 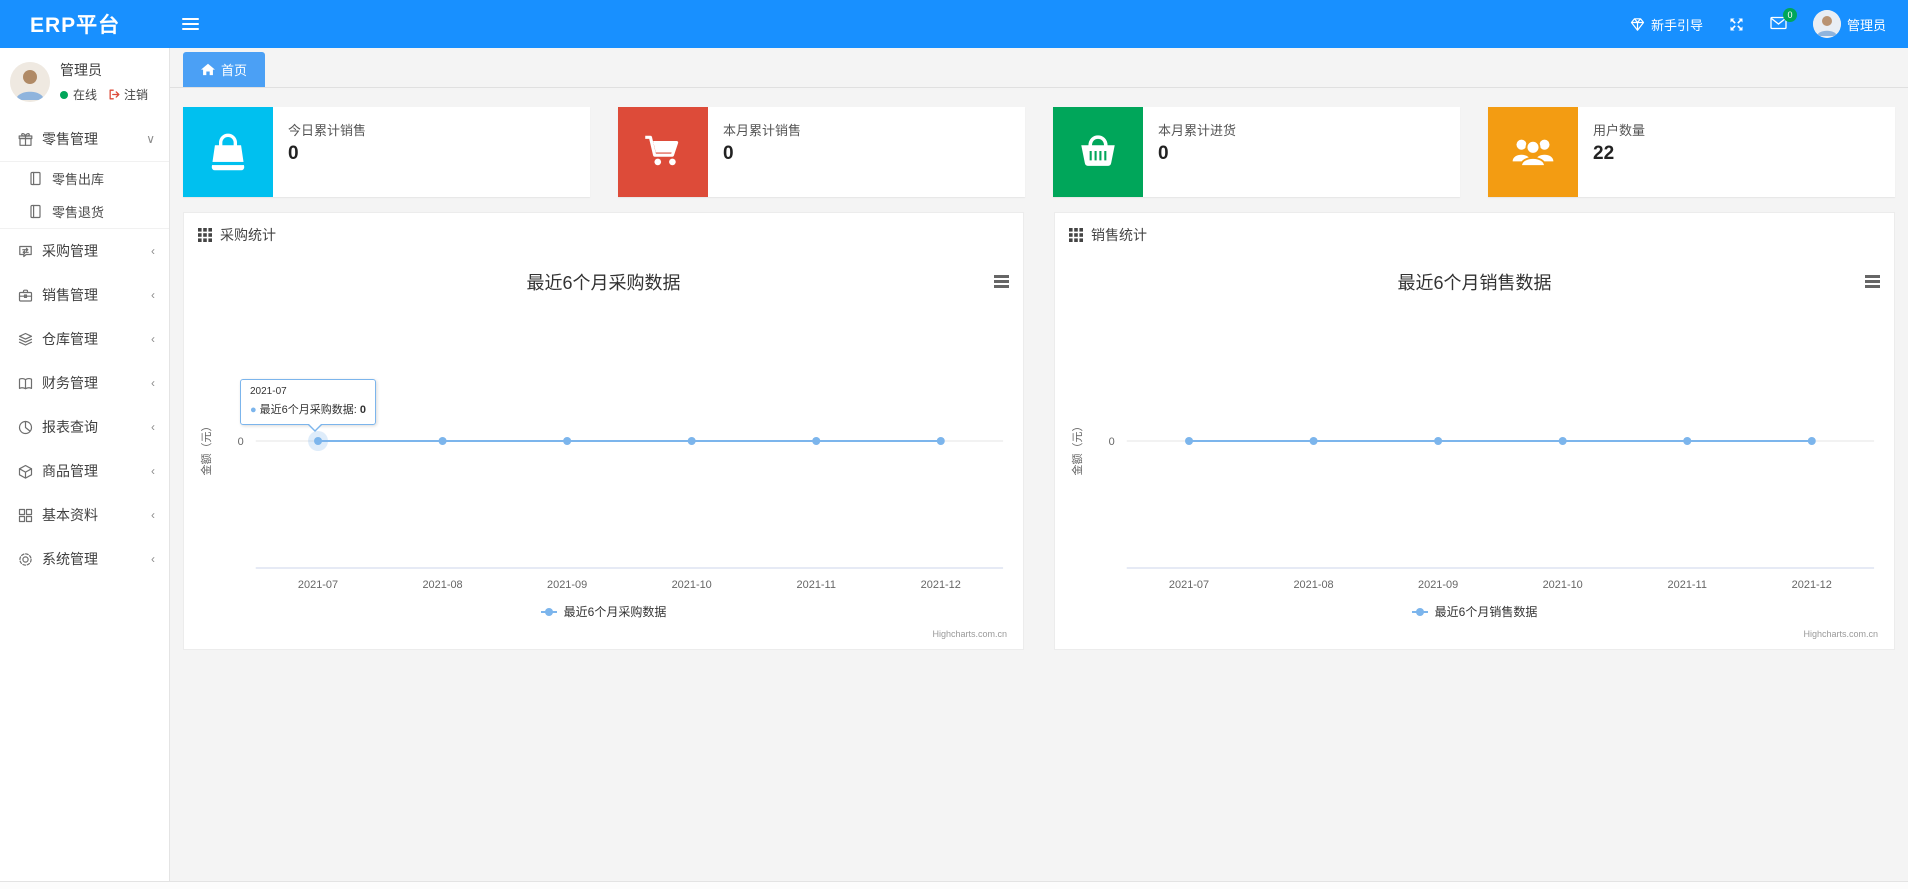 I want to click on sidebar-item-report: 报表查询 ‹, so click(x=84, y=427).